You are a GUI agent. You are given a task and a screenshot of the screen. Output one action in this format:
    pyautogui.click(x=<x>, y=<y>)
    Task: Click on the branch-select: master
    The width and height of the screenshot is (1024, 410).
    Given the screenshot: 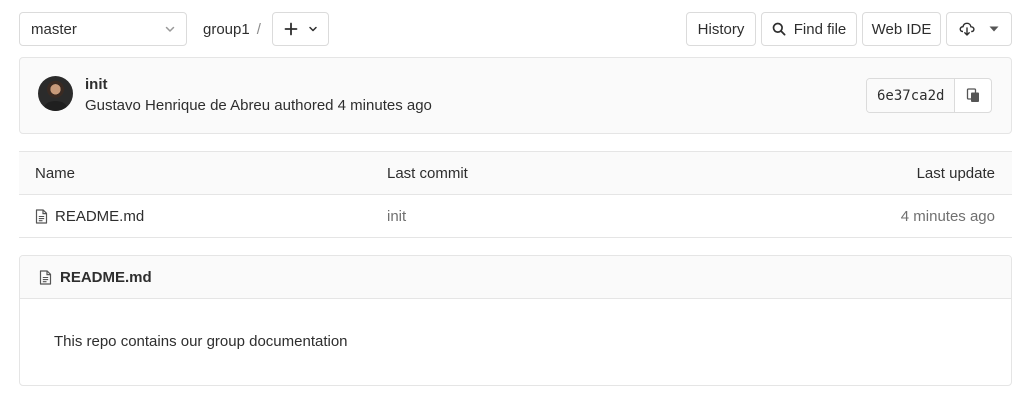 What is the action you would take?
    pyautogui.click(x=103, y=29)
    